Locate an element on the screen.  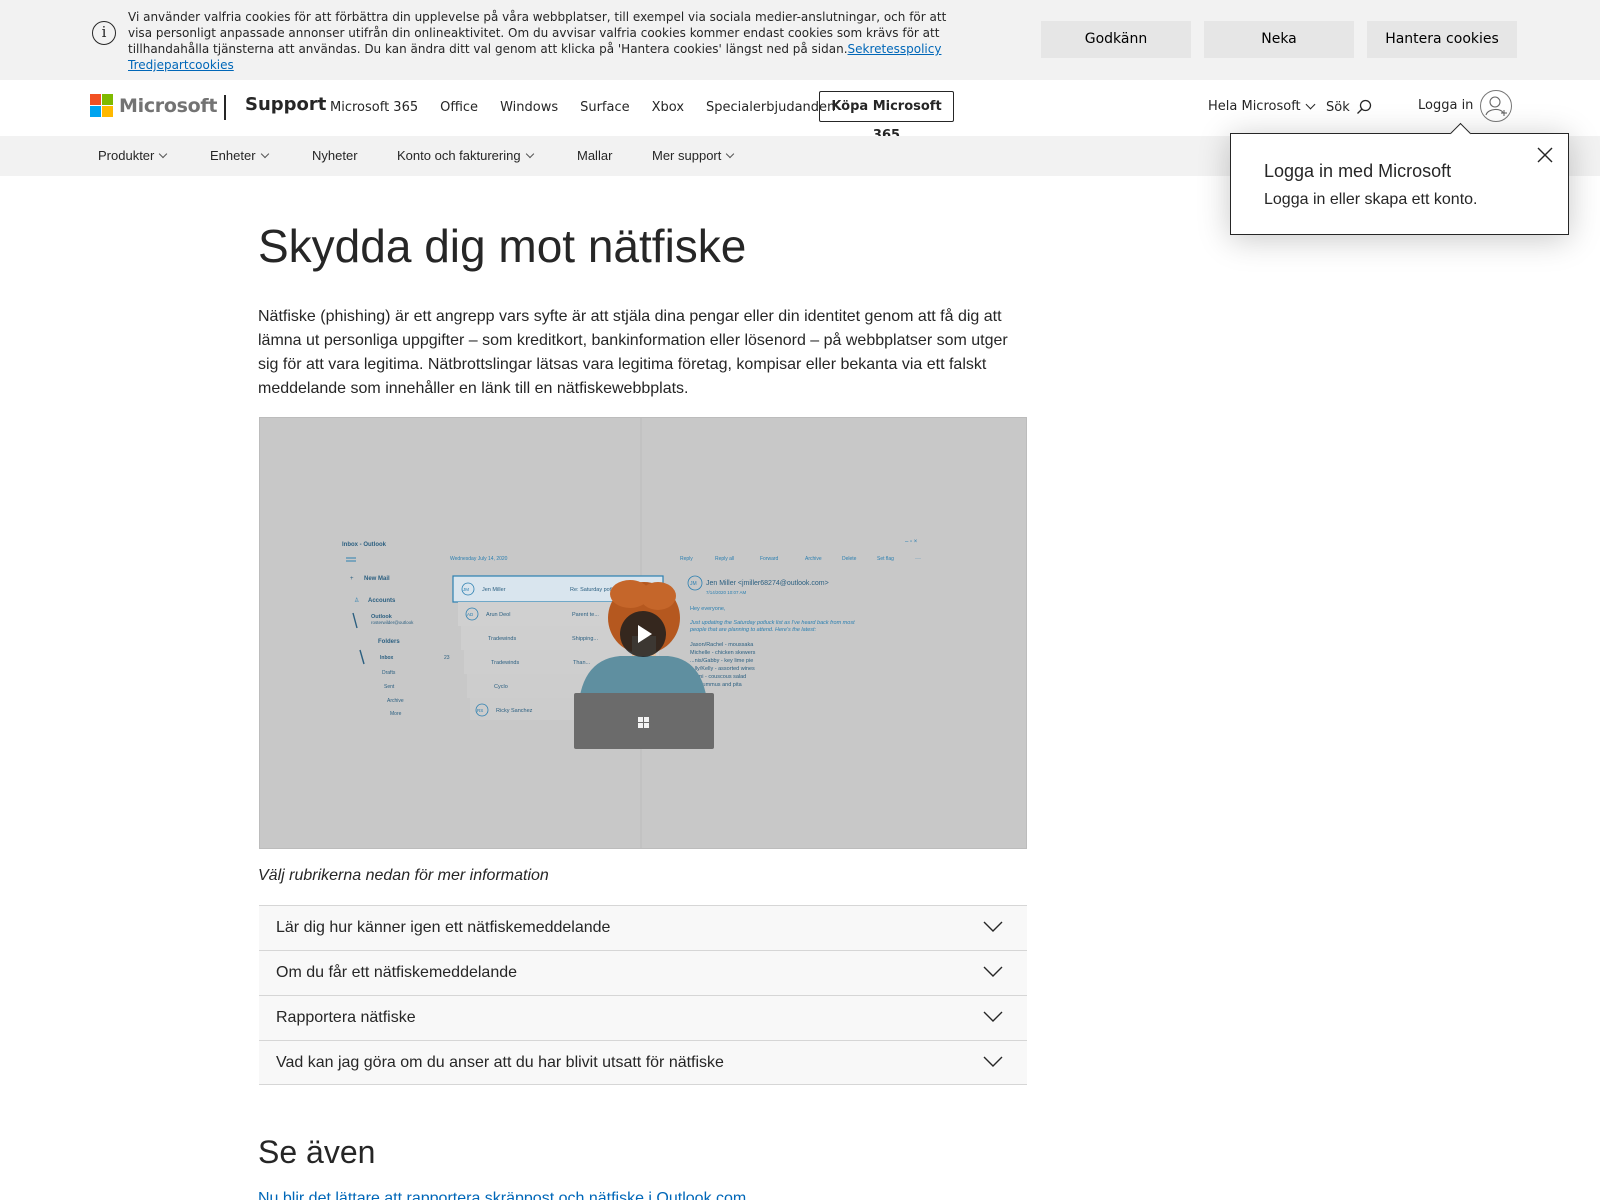
subnav-news: Nyheter is located at coordinates (335, 155).